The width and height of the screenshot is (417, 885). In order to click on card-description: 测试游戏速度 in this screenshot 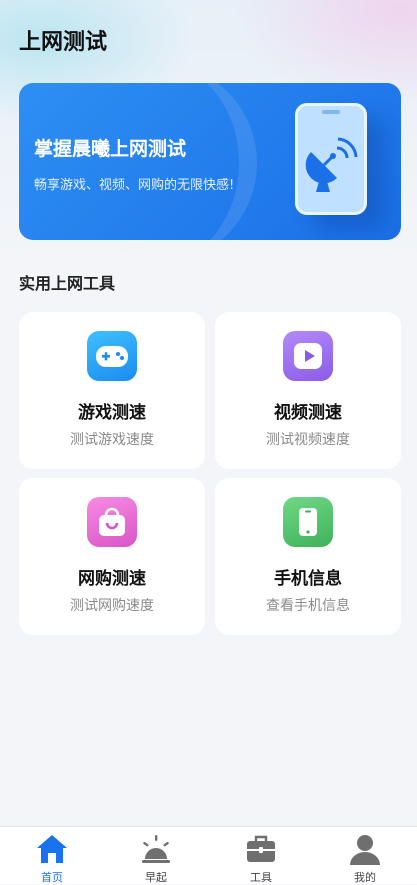, I will do `click(112, 440)`.